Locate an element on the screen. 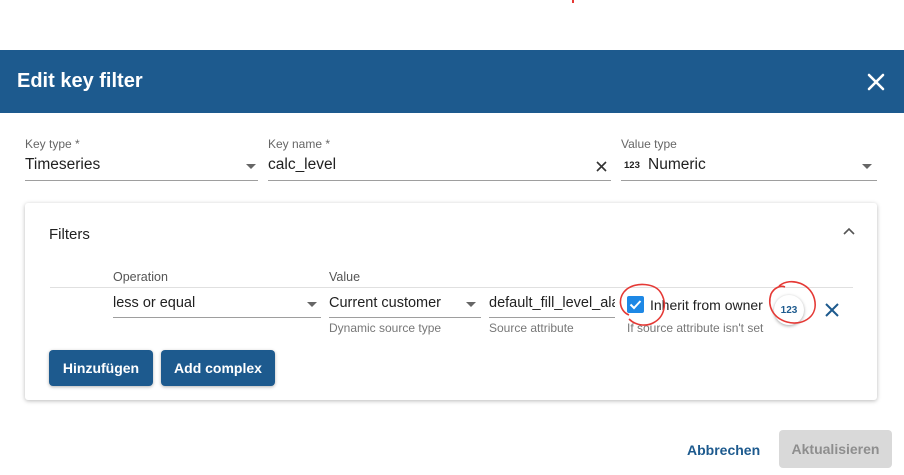 Image resolution: width=904 pixels, height=475 pixels. add-filter-button: Hinzufügen is located at coordinates (101, 368).